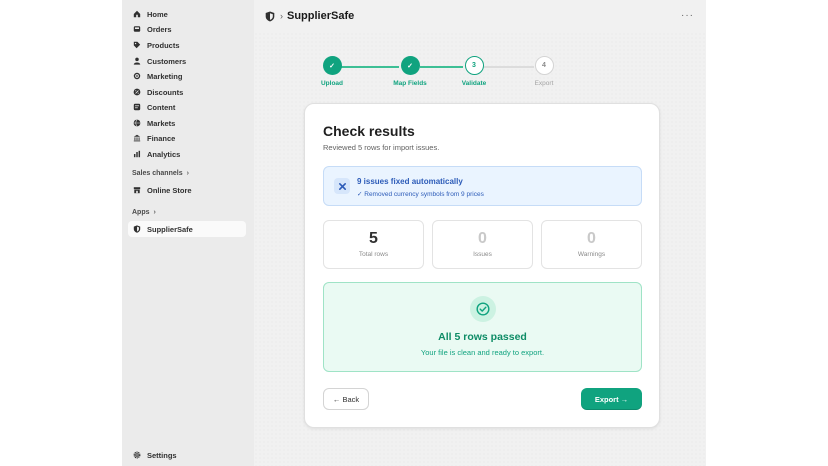 Image resolution: width=828 pixels, height=466 pixels. What do you see at coordinates (420, 194) in the screenshot?
I see `notice-detail: ✓ Removed currency symbols from 9 prices` at bounding box center [420, 194].